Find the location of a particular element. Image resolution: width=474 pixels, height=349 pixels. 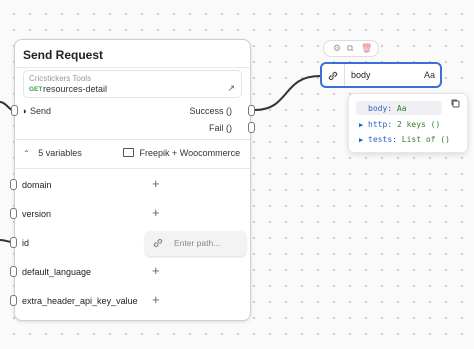

popup-value: List of () is located at coordinates (425, 139).